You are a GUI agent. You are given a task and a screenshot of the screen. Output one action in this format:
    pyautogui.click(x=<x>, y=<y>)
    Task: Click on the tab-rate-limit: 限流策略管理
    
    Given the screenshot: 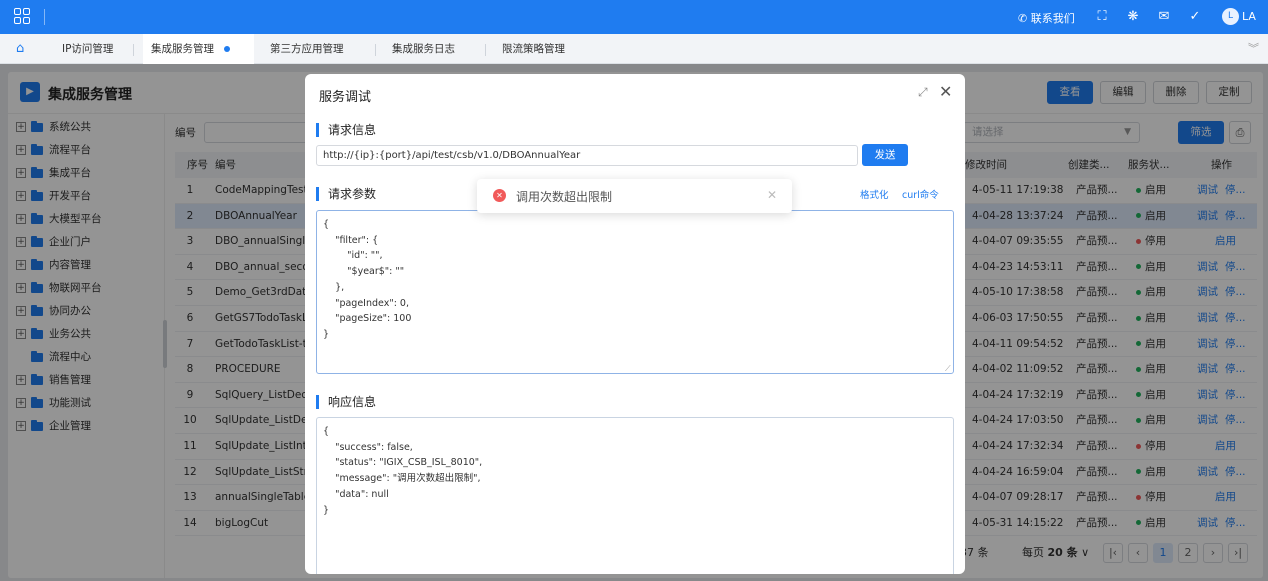 What is the action you would take?
    pyautogui.click(x=533, y=49)
    